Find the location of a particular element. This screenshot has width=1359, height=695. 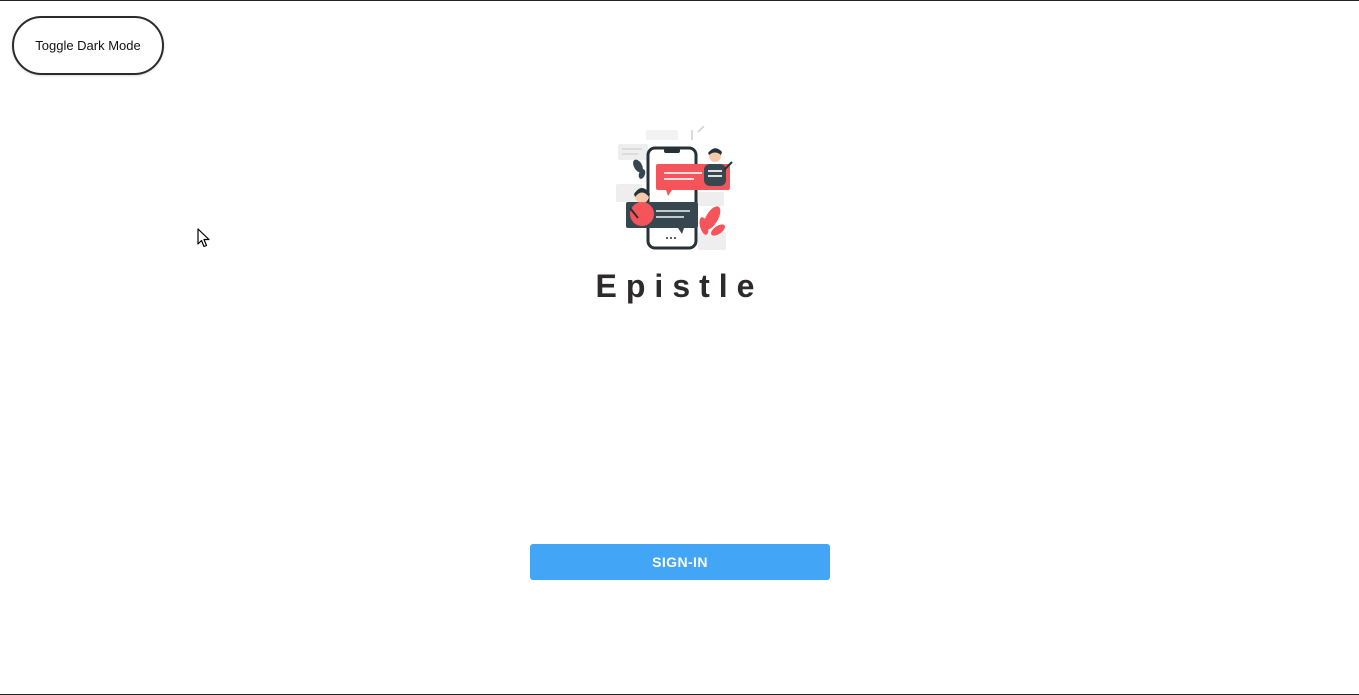

app-title: Epistle is located at coordinates (679, 286).